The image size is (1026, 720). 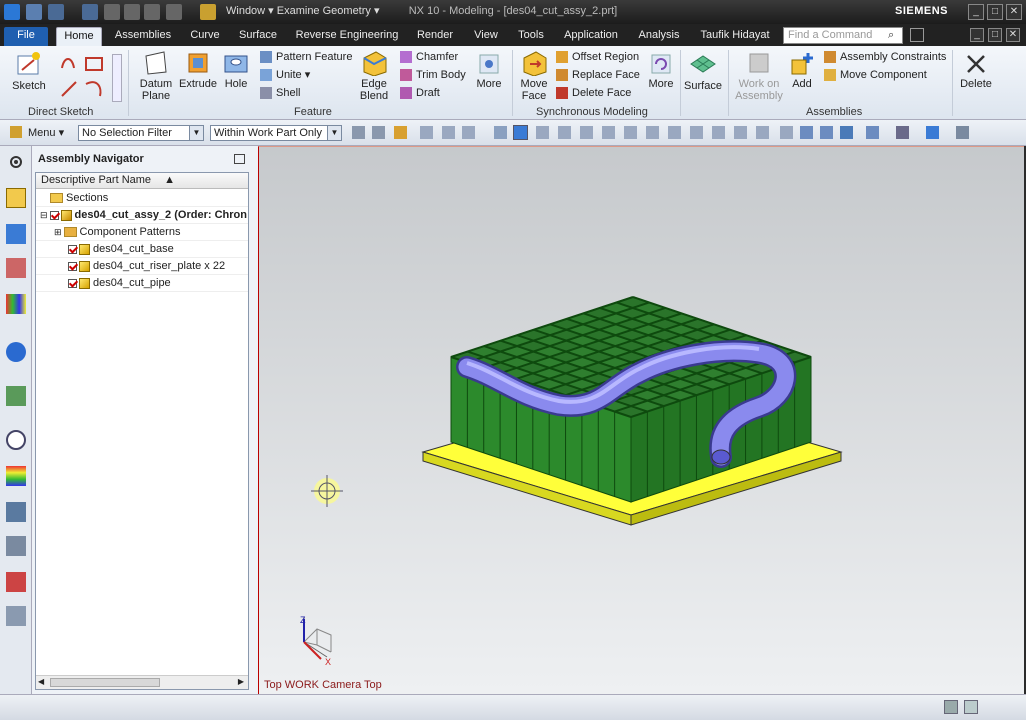 I want to click on doc-close-button: ✕, so click(x=1013, y=35).